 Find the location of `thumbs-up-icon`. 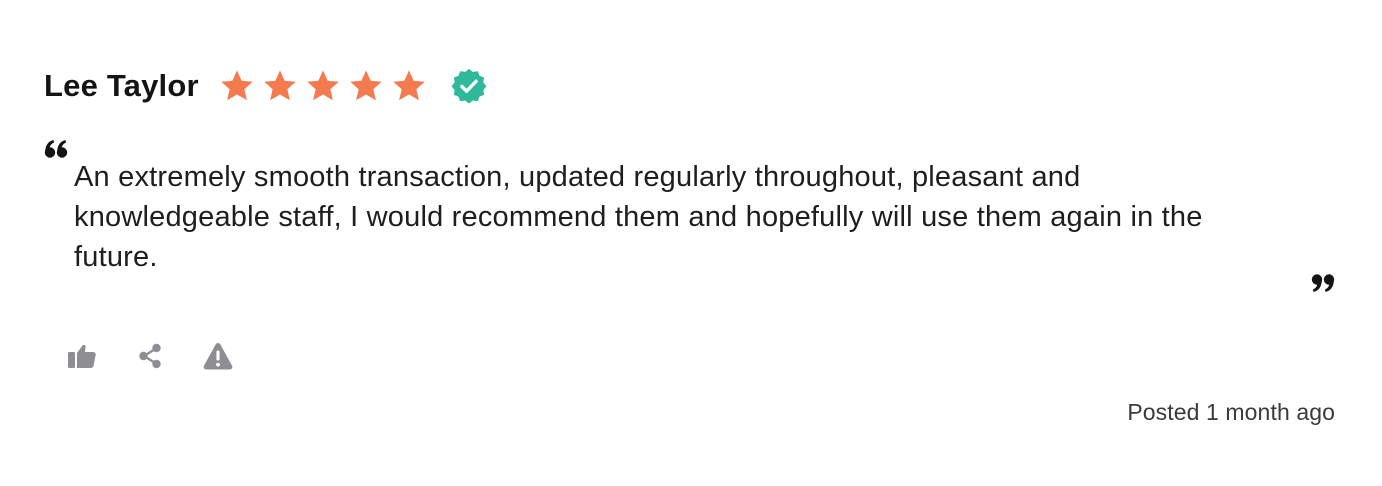

thumbs-up-icon is located at coordinates (82, 356).